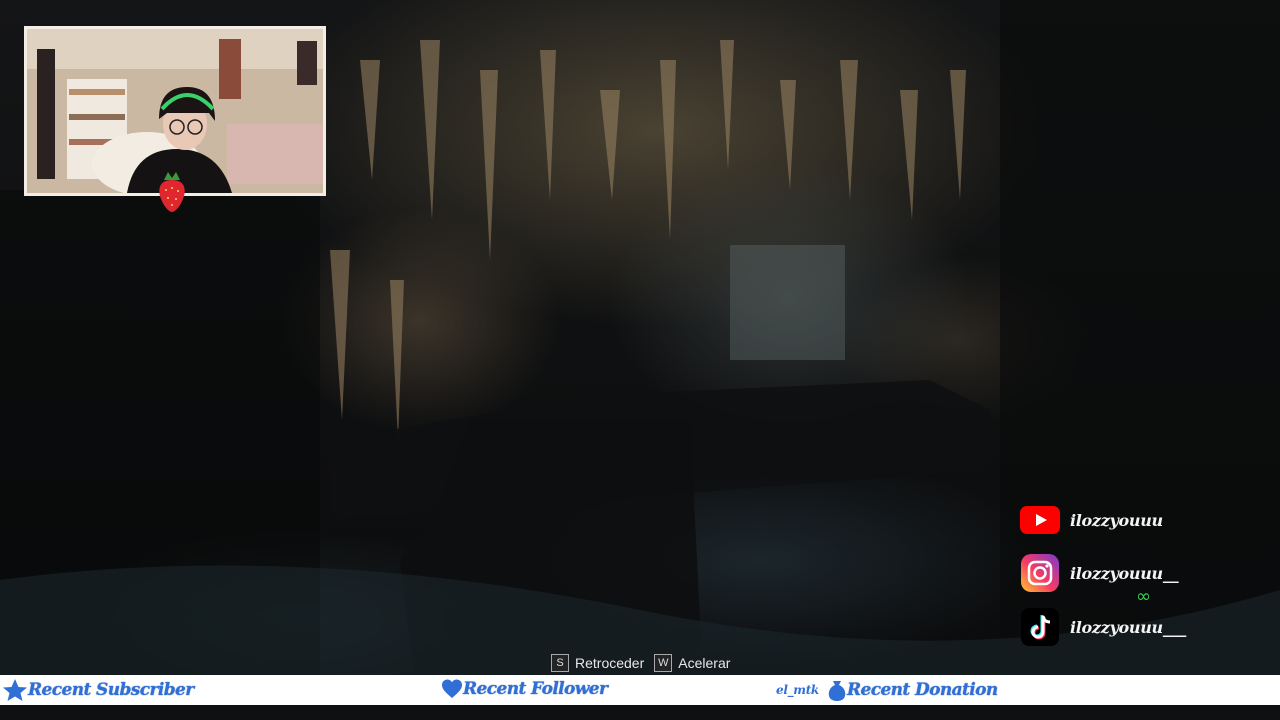 Image resolution: width=1280 pixels, height=720 pixels. Describe the element at coordinates (1040, 627) in the screenshot. I see `tiktok-icon` at that location.